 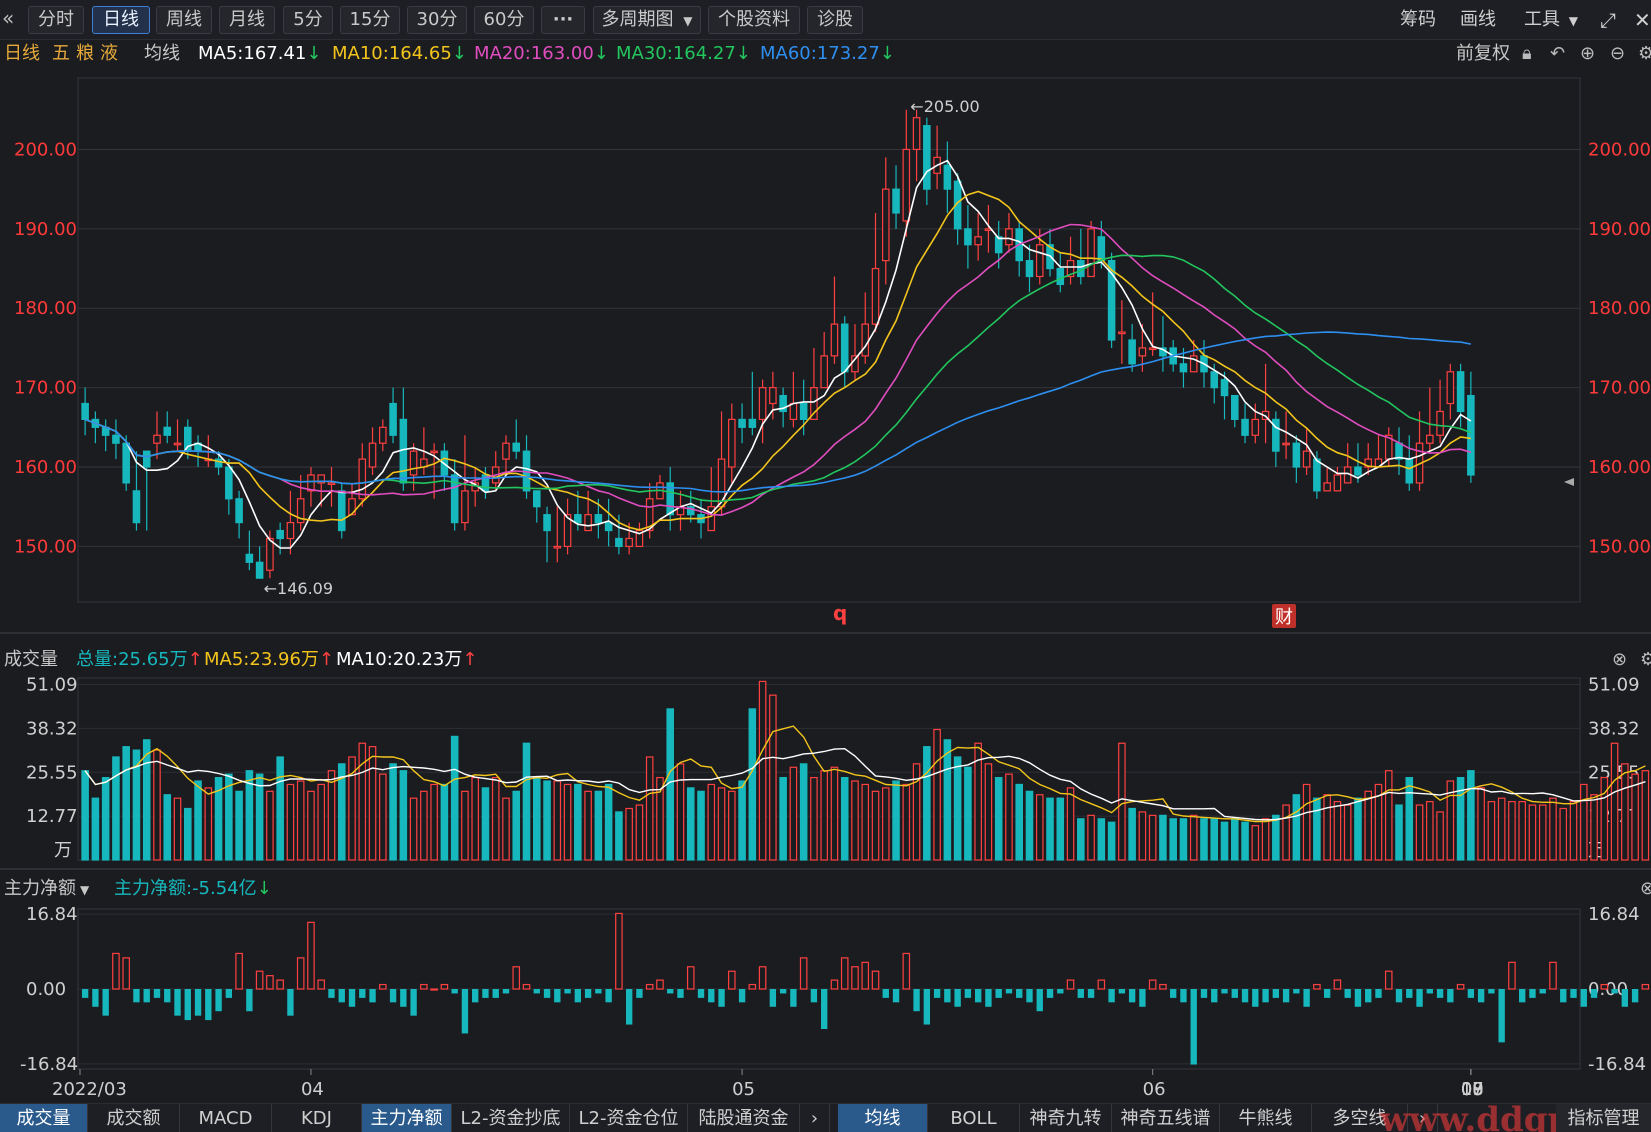 What do you see at coordinates (56, 20) in the screenshot?
I see `period-tab-intraday: 分时` at bounding box center [56, 20].